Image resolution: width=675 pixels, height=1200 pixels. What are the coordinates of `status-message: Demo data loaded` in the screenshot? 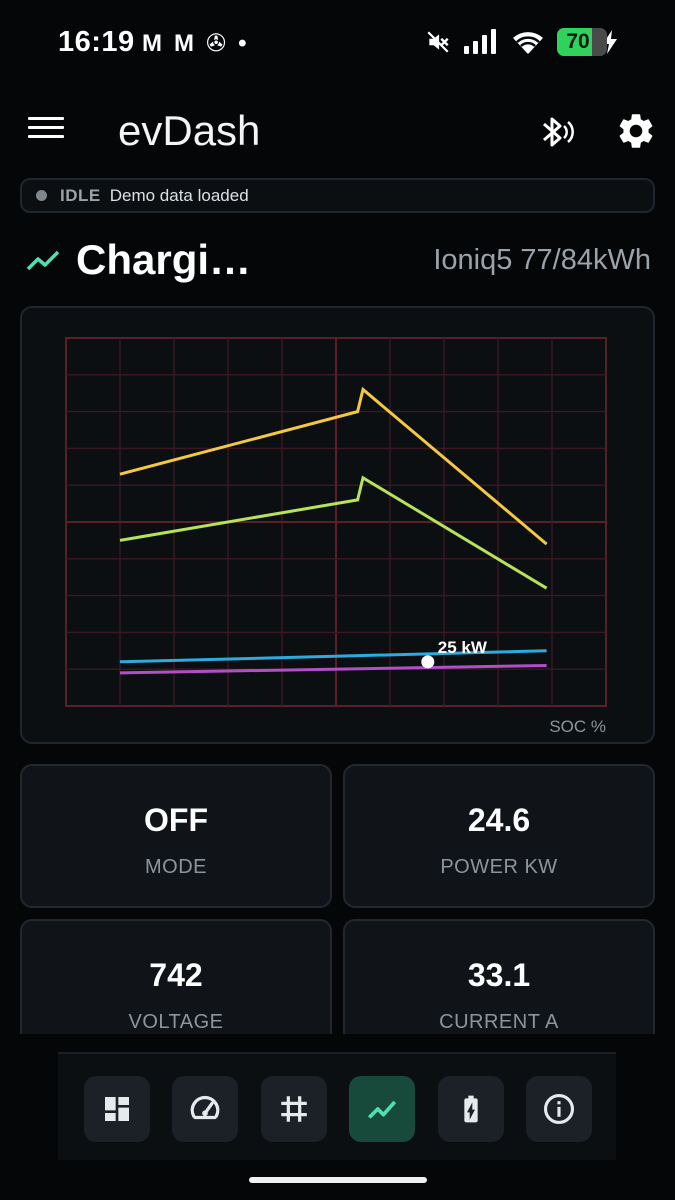 It's located at (179, 195).